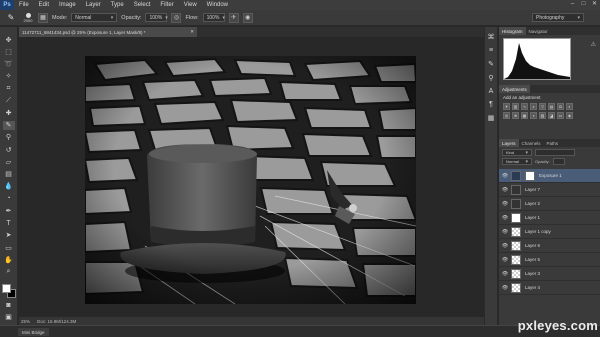 The image size is (600, 337). What do you see at coordinates (11, 18) in the screenshot?
I see `brush-tool-preset-icon: ✎` at bounding box center [11, 18].